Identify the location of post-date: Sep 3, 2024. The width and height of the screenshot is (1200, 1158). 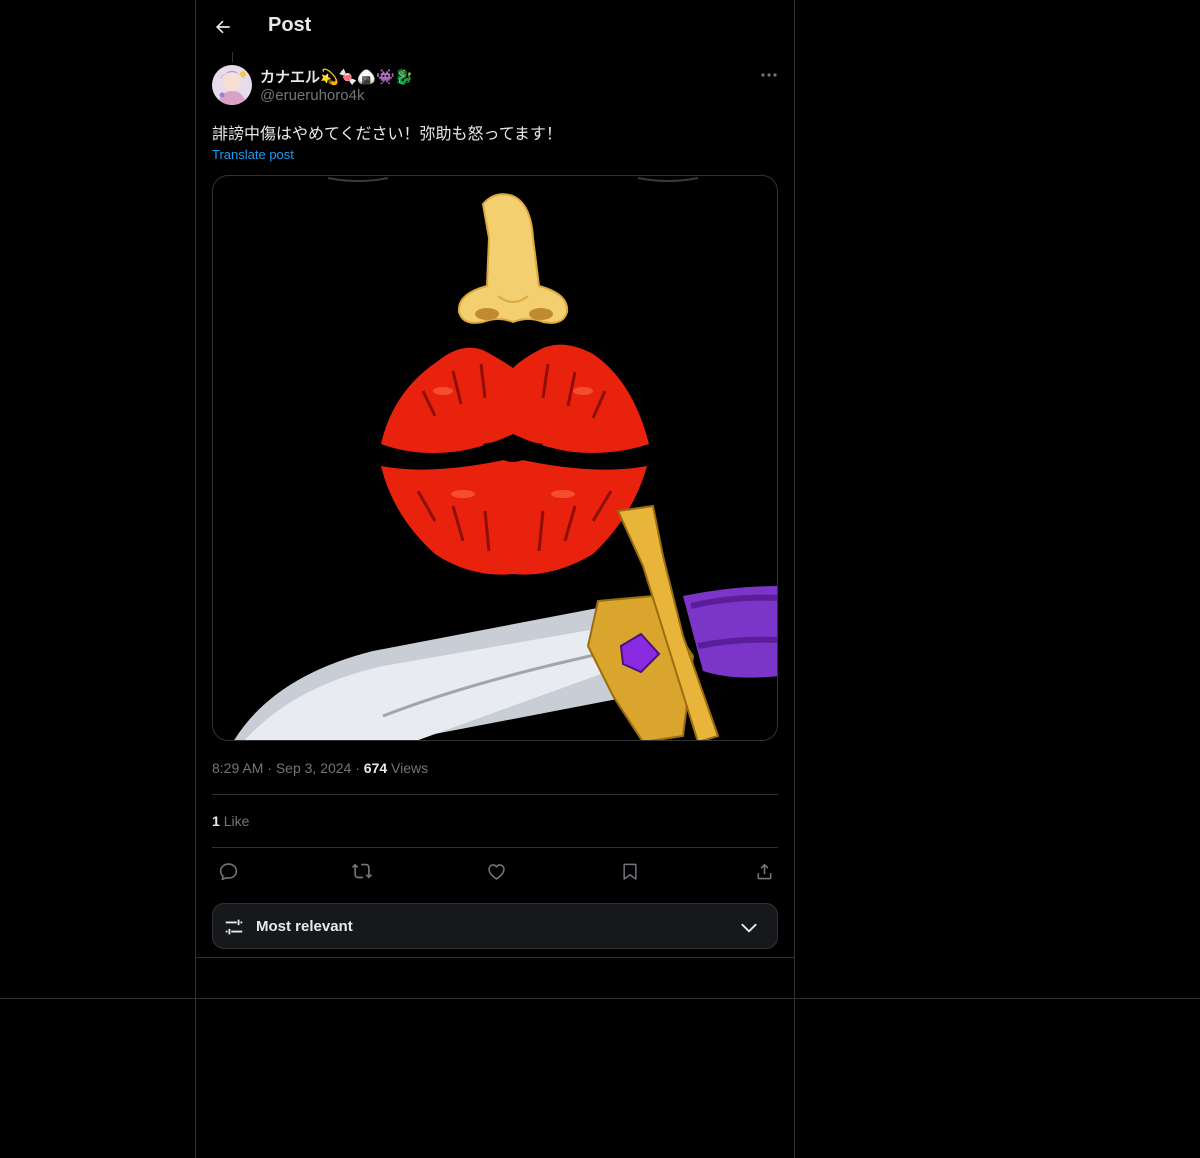
(314, 768).